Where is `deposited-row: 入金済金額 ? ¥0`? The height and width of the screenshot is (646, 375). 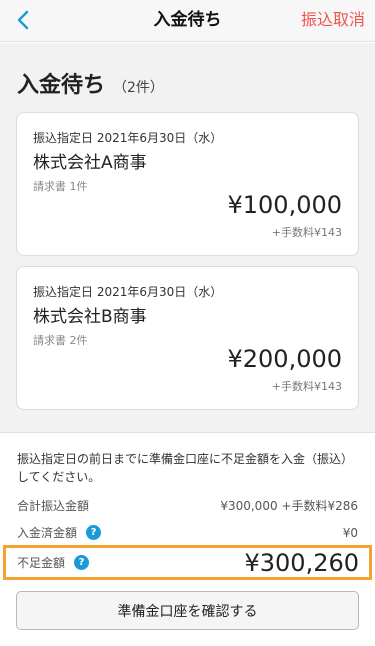 deposited-row: 入金済金額 ? ¥0 is located at coordinates (187, 532).